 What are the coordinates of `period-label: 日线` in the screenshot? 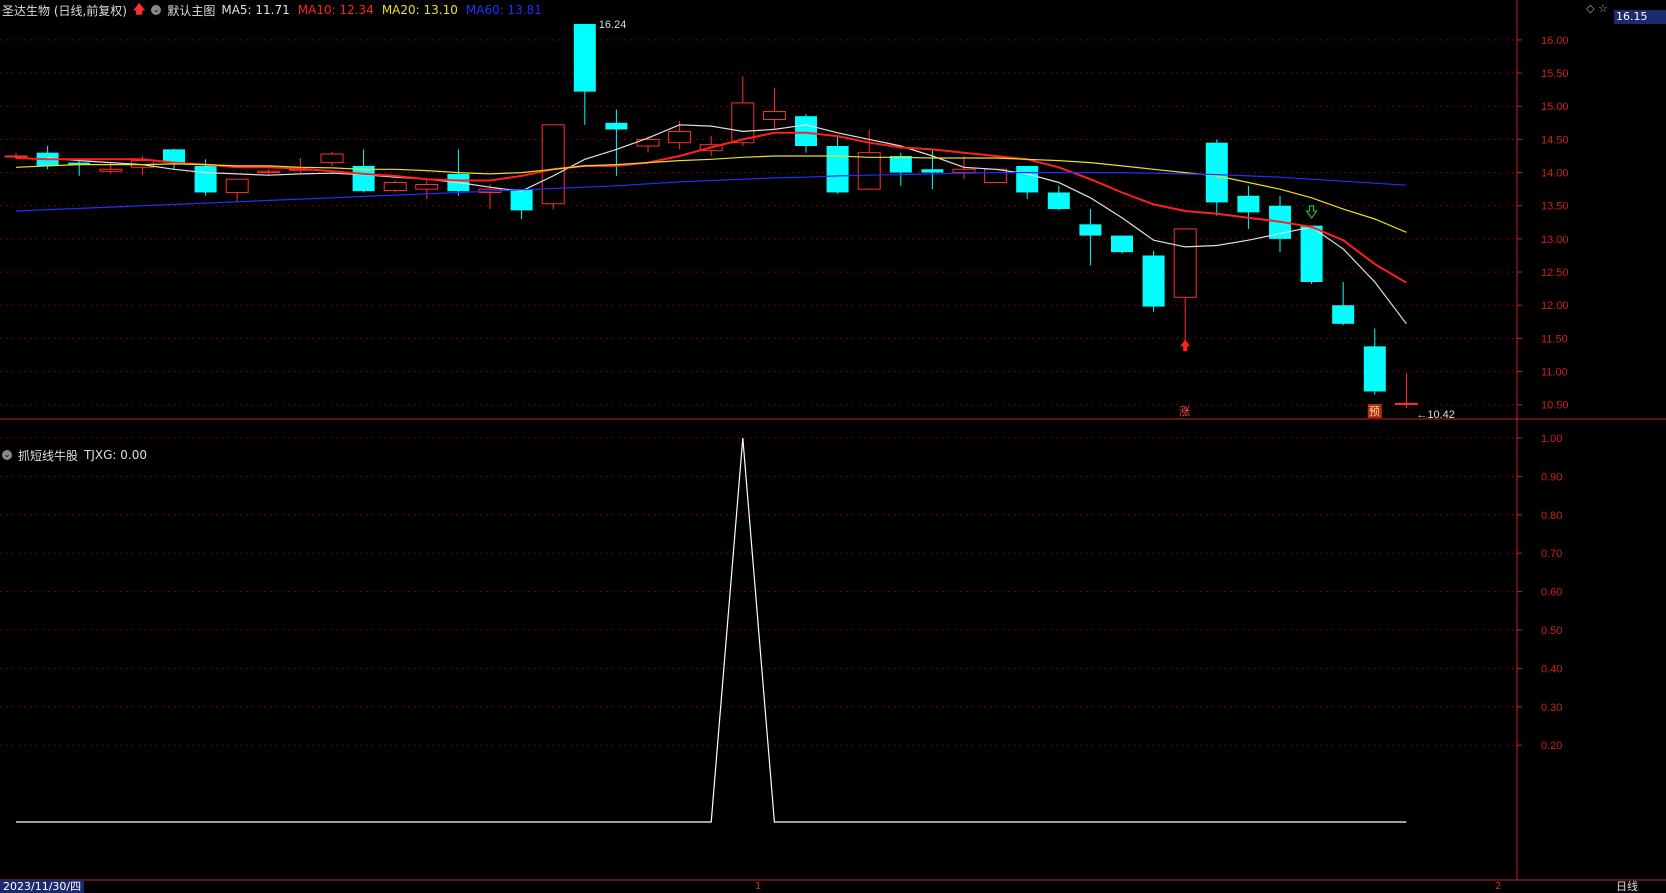 It's located at (1638, 886).